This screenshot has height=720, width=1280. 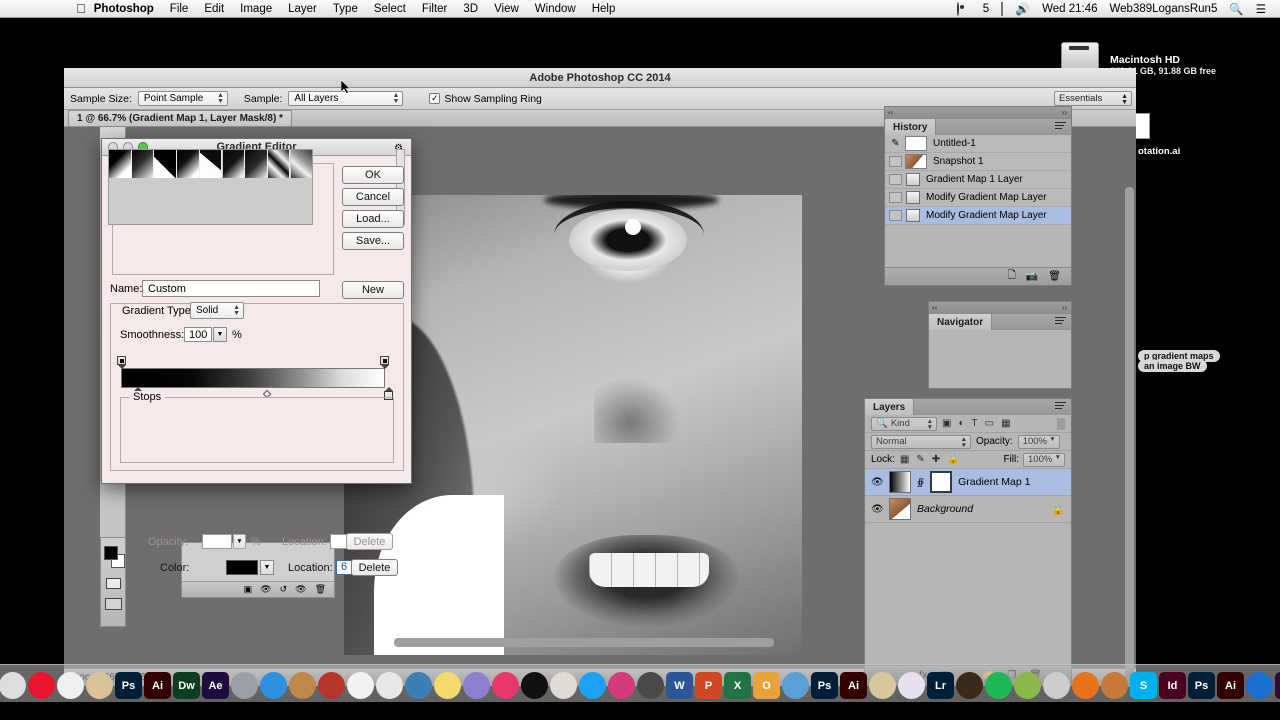 I want to click on acrobat-icon, so click(x=534, y=685).